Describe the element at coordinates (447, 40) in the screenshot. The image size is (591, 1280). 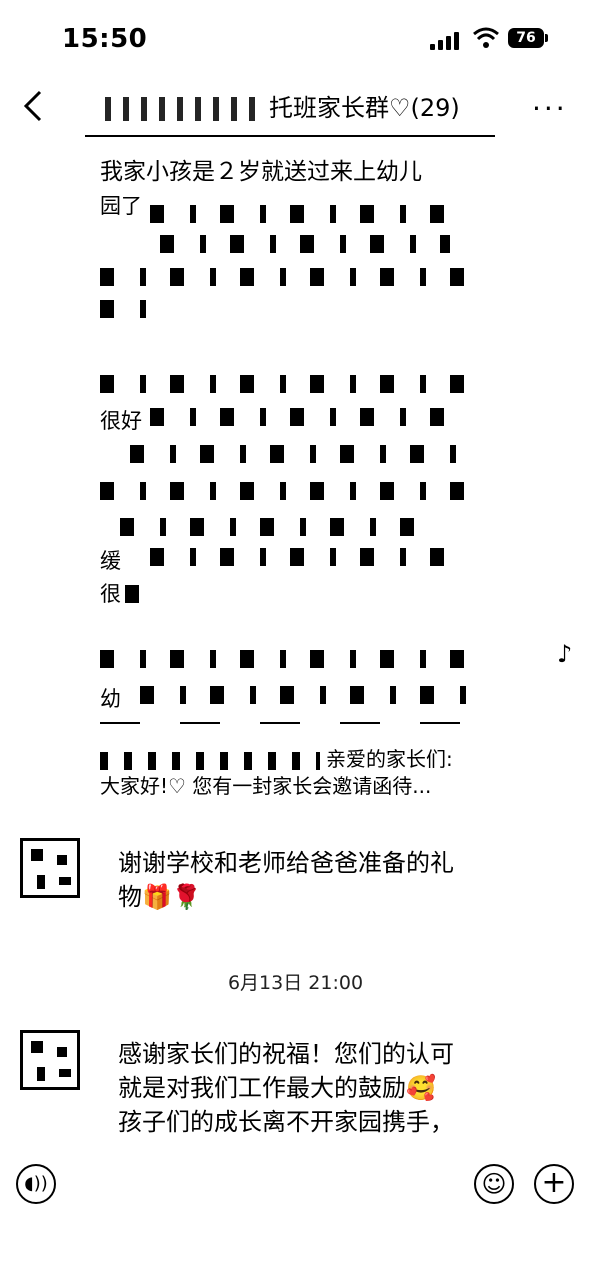
I see `signal-icon` at that location.